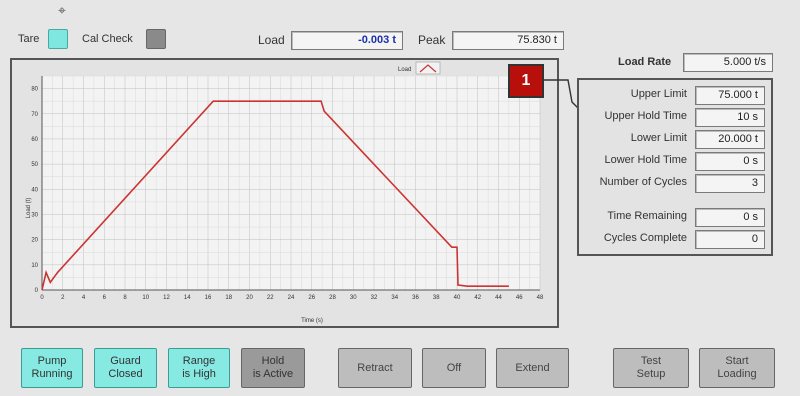 The image size is (800, 396). What do you see at coordinates (166, 298) in the screenshot?
I see `x-tick-label: 12` at bounding box center [166, 298].